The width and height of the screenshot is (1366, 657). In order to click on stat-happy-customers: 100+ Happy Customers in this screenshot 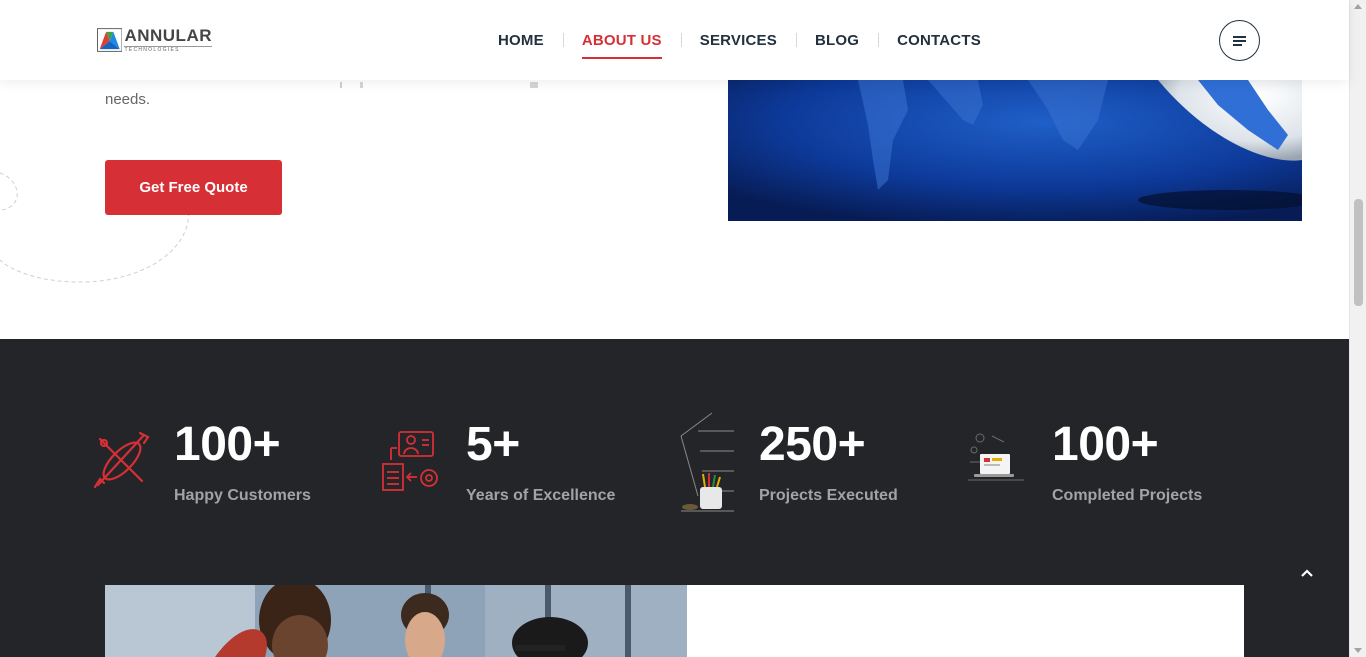, I will do `click(222, 439)`.